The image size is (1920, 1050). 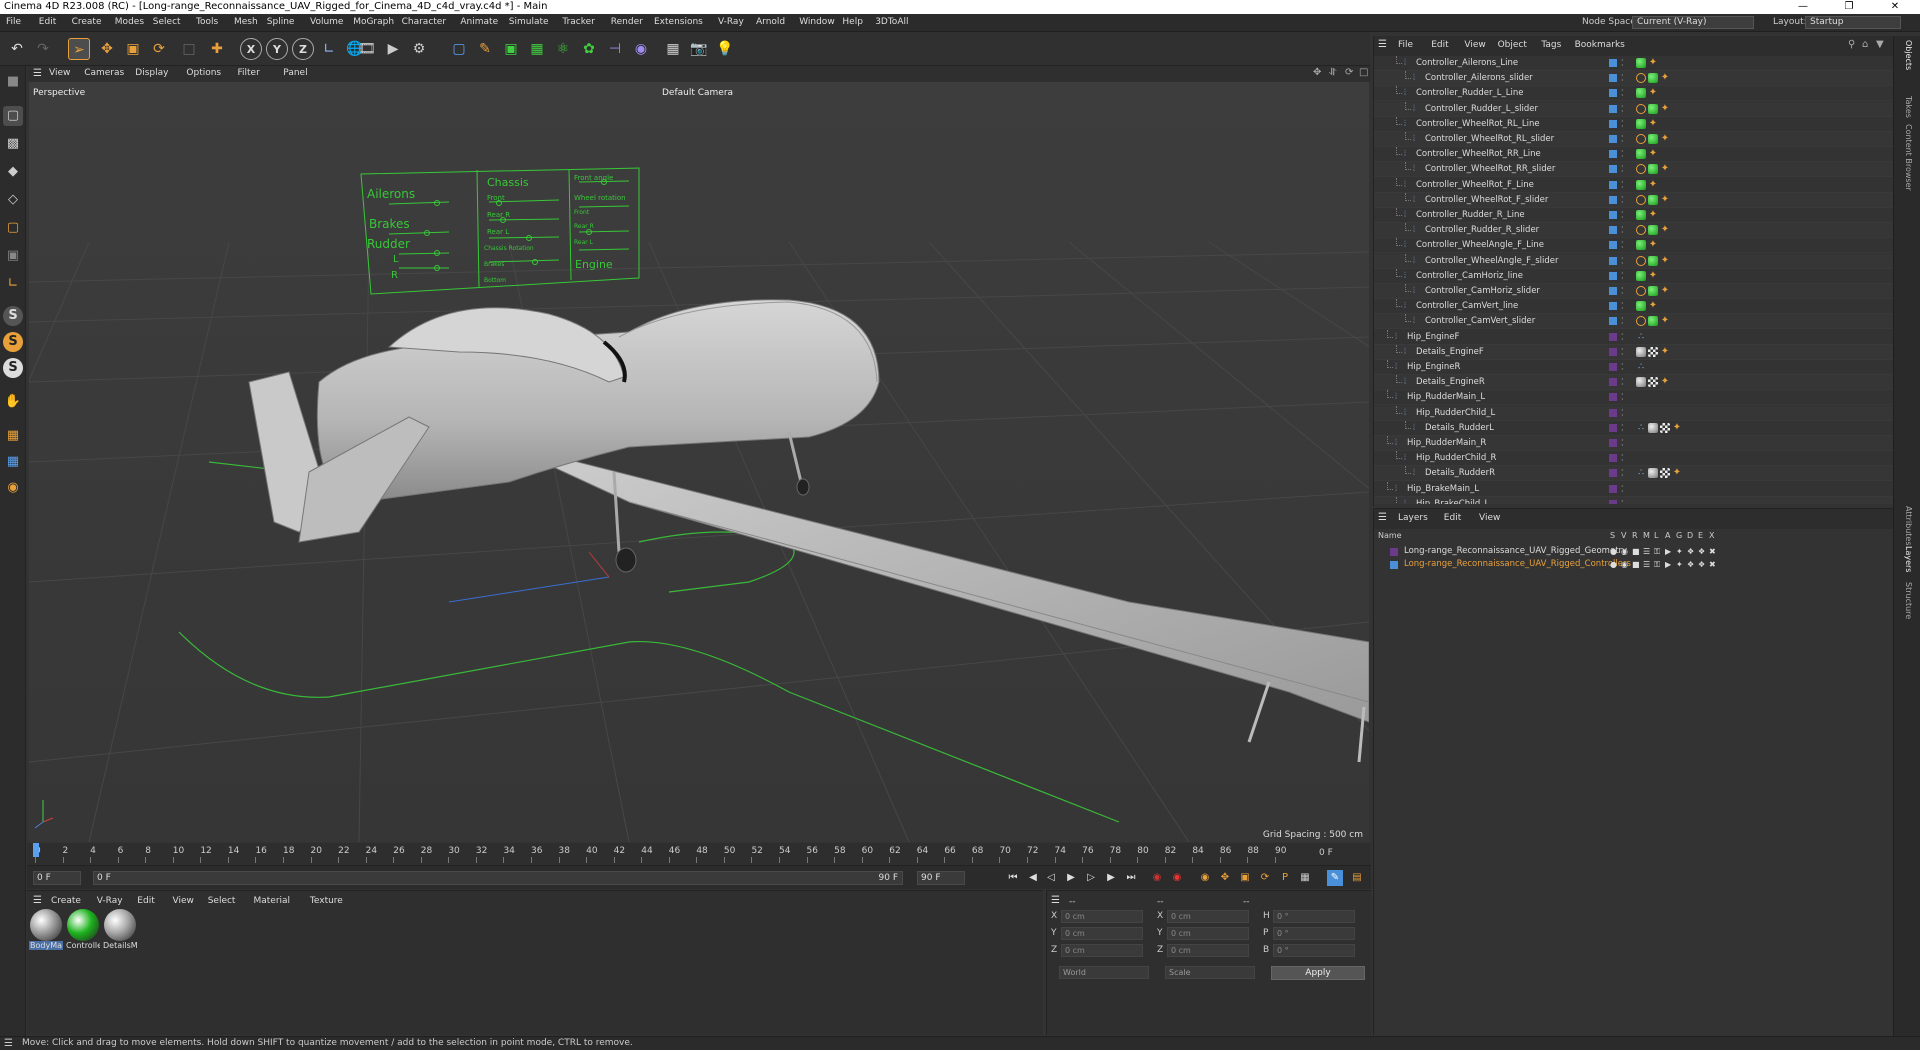 I want to click on object-row: ⦙ Hip_EngineF · · ∴, so click(x=1634, y=337).